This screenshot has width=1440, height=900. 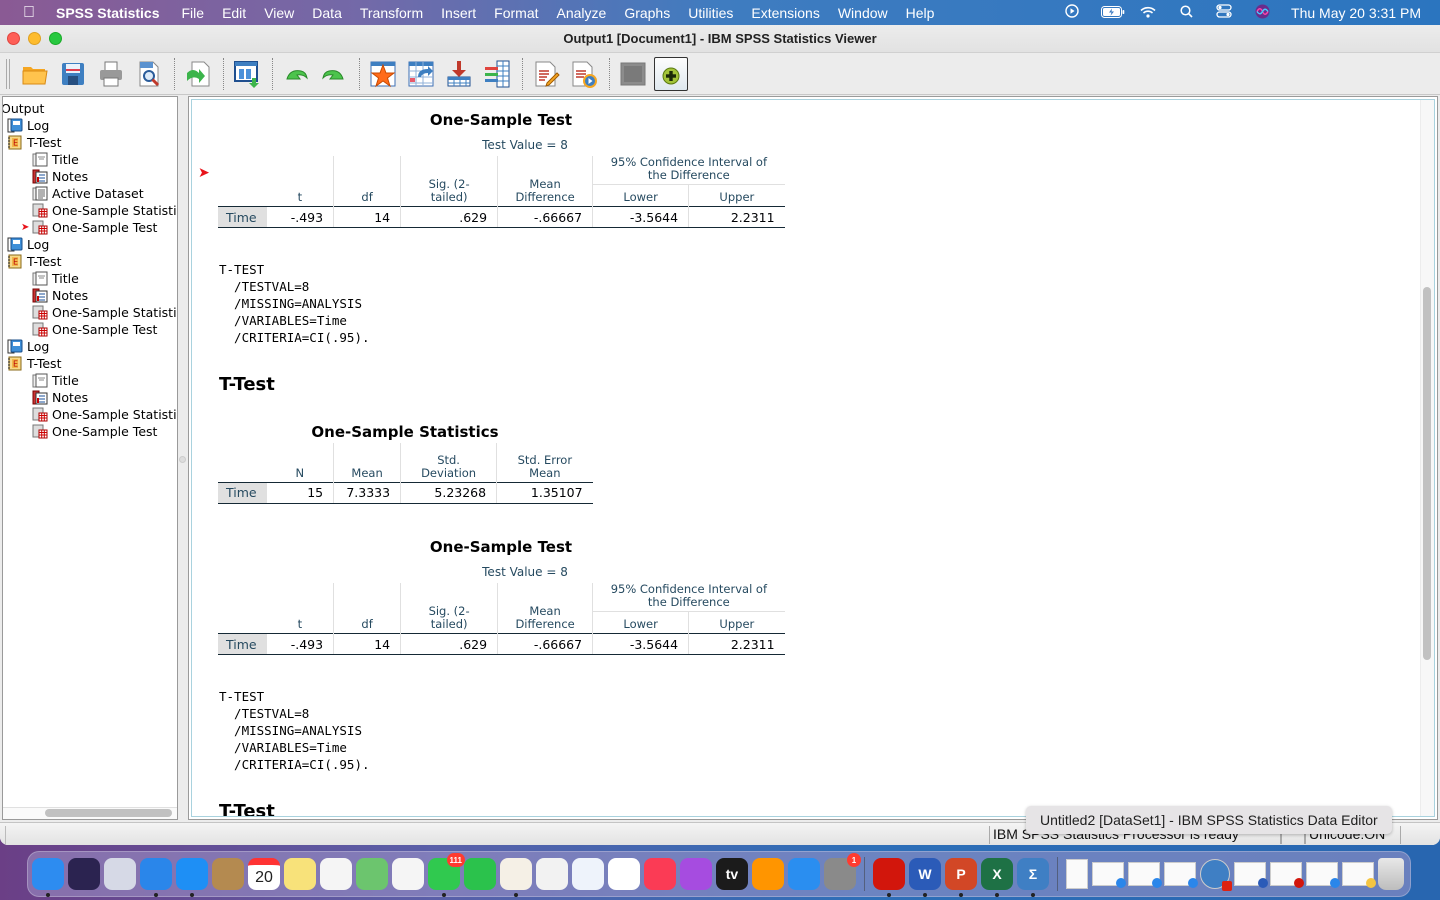 I want to click on dock-word: W, so click(x=925, y=877).